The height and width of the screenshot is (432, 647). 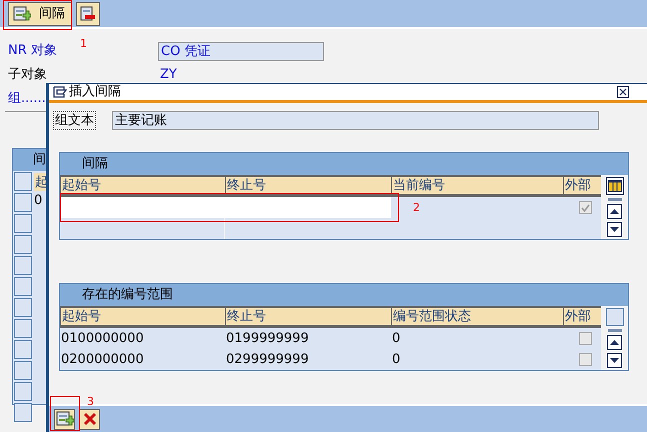 What do you see at coordinates (225, 207) in the screenshot?
I see `input-field` at bounding box center [225, 207].